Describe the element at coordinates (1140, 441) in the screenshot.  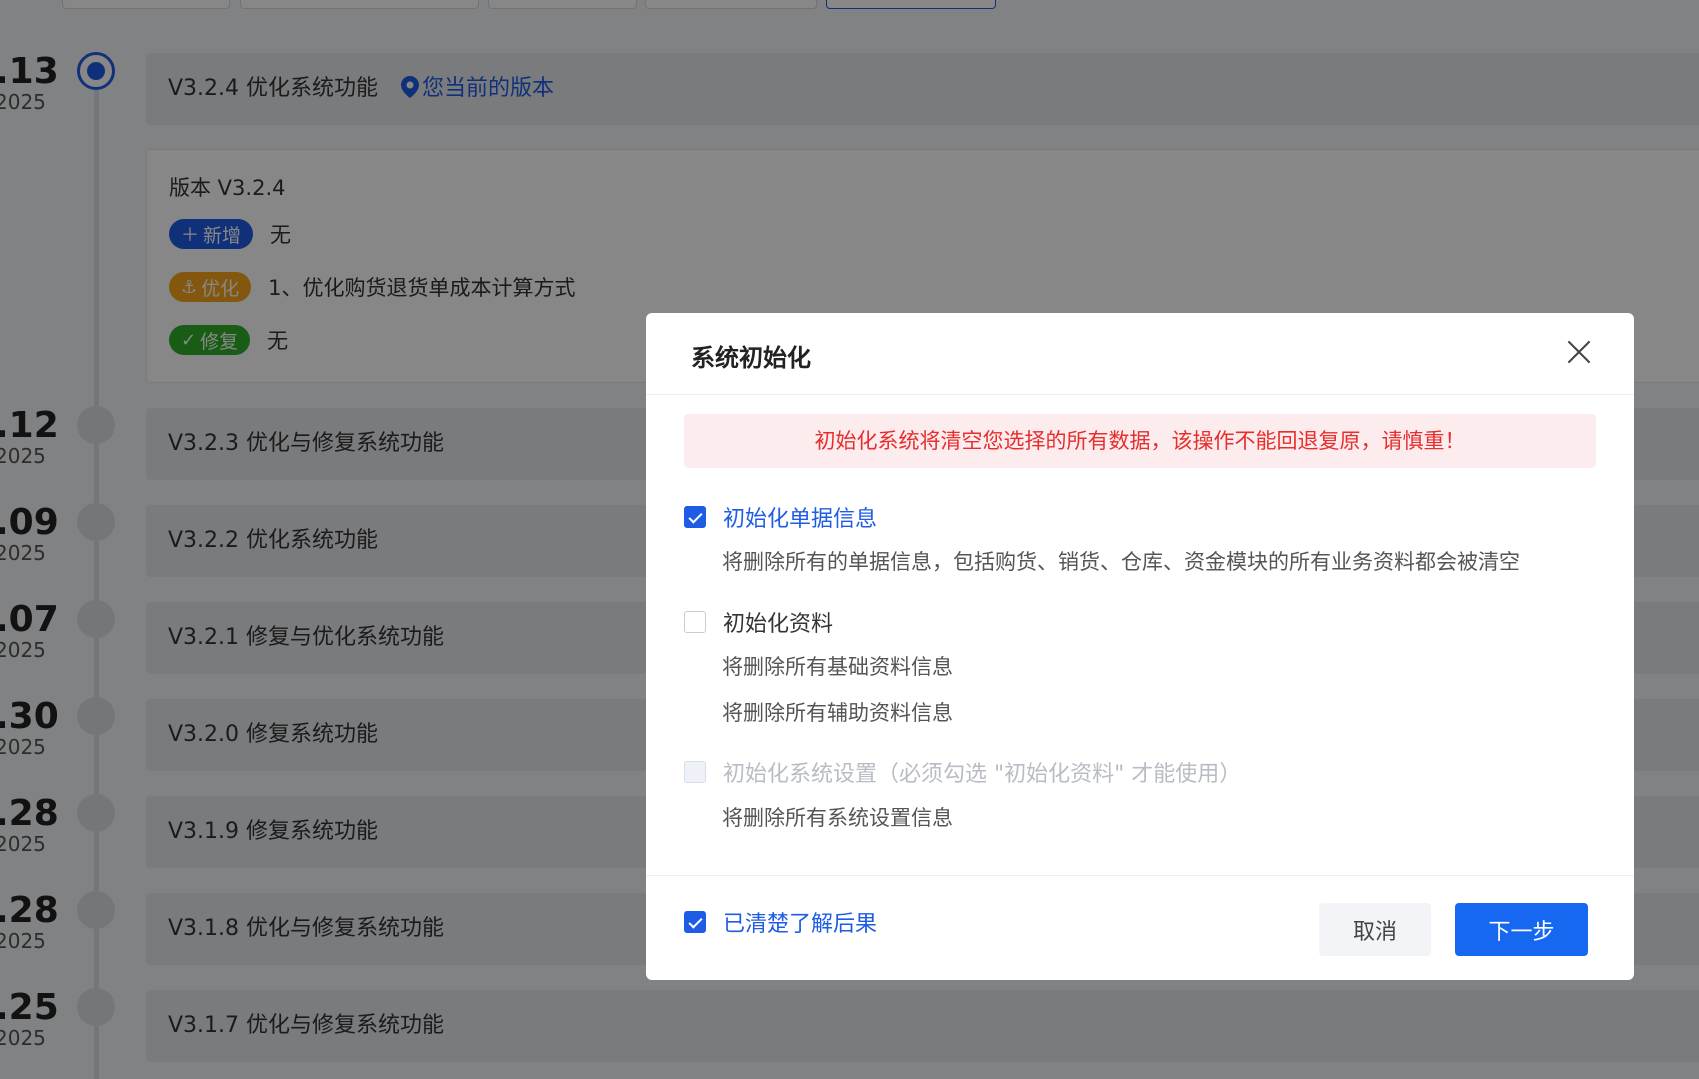
I see `warning-banner: 初始化系统将清空您选择的所有数据，该操作不能回退复原，请慎重！` at that location.